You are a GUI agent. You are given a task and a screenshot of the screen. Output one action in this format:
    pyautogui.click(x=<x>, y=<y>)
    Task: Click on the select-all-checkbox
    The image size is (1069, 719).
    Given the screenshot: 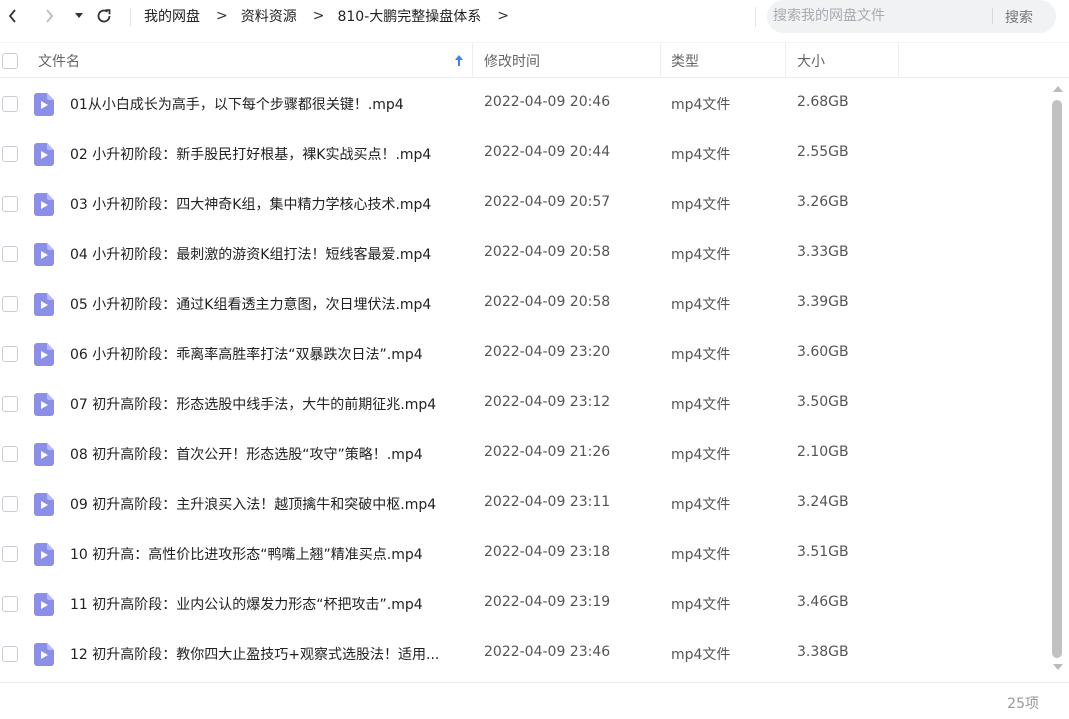 What is the action you would take?
    pyautogui.click(x=10, y=60)
    